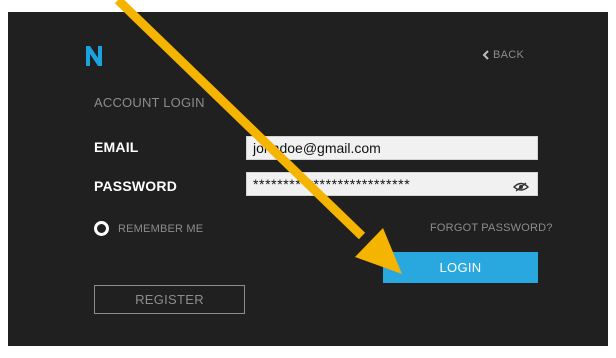 The image size is (616, 358). Describe the element at coordinates (94, 58) in the screenshot. I see `n-logo-icon` at that location.